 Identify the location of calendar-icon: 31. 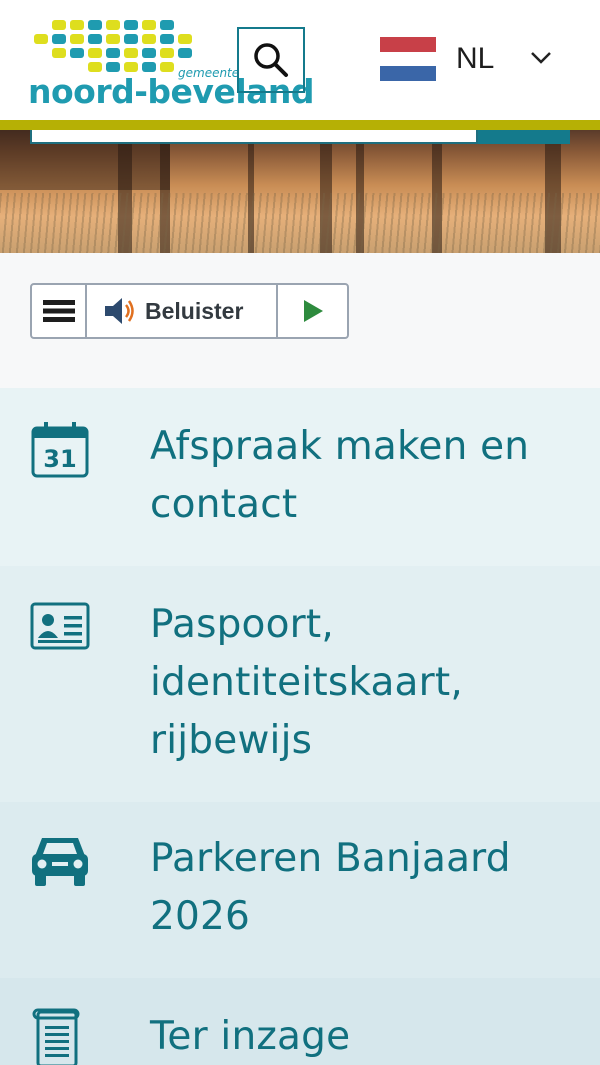
(60, 450).